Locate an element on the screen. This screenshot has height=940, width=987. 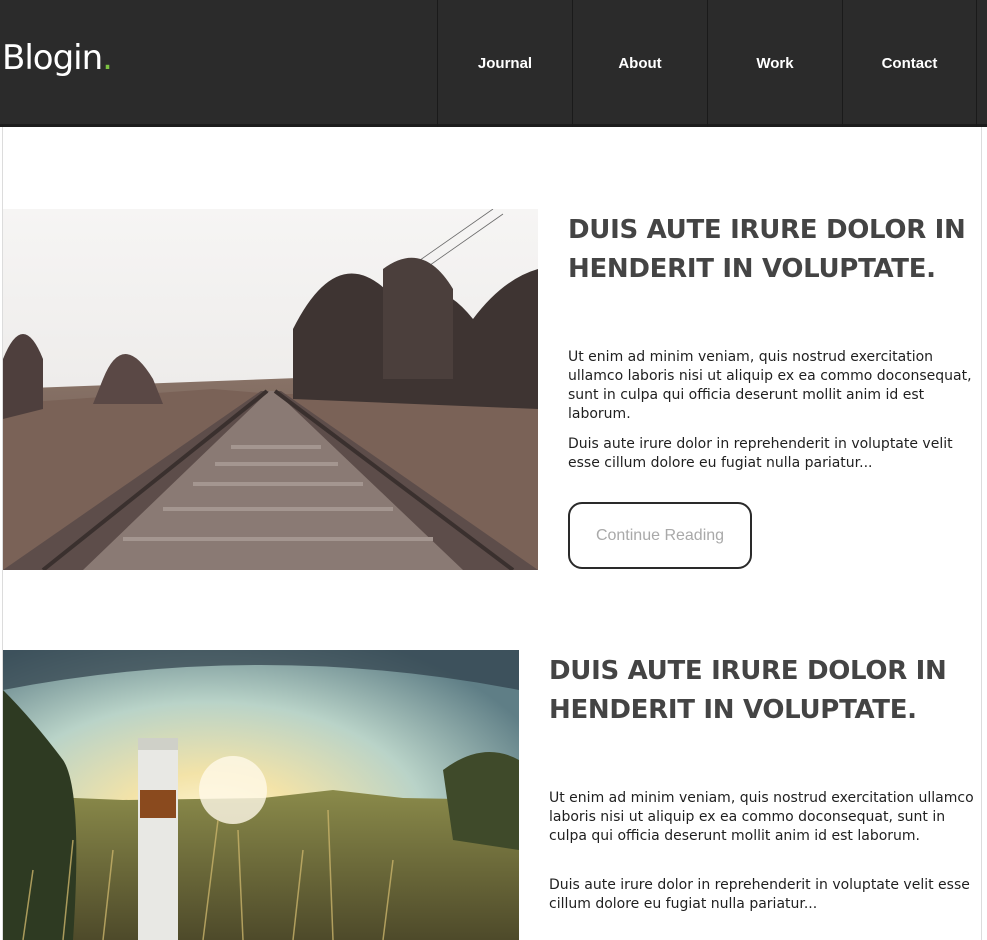
nav-item-journal: Journal is located at coordinates (504, 63).